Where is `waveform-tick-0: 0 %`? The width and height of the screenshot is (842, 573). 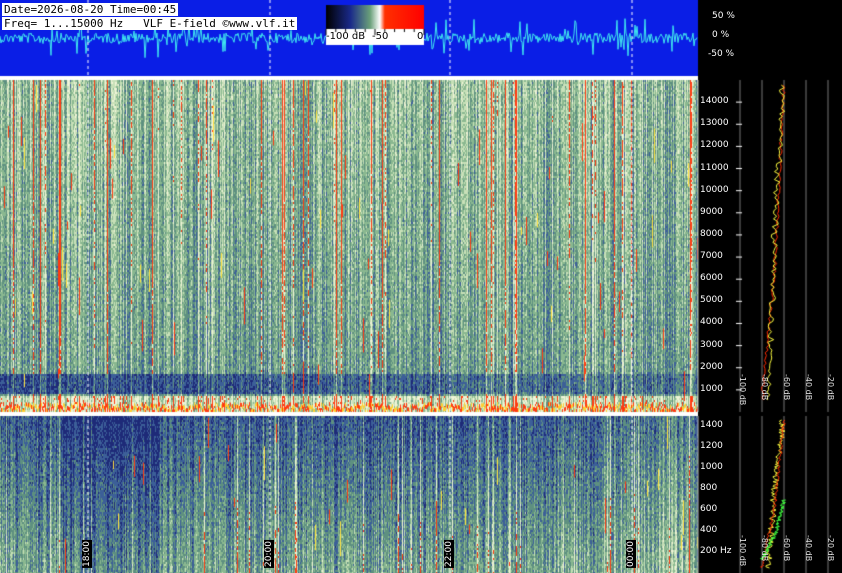
waveform-tick-0: 0 % is located at coordinates (721, 35).